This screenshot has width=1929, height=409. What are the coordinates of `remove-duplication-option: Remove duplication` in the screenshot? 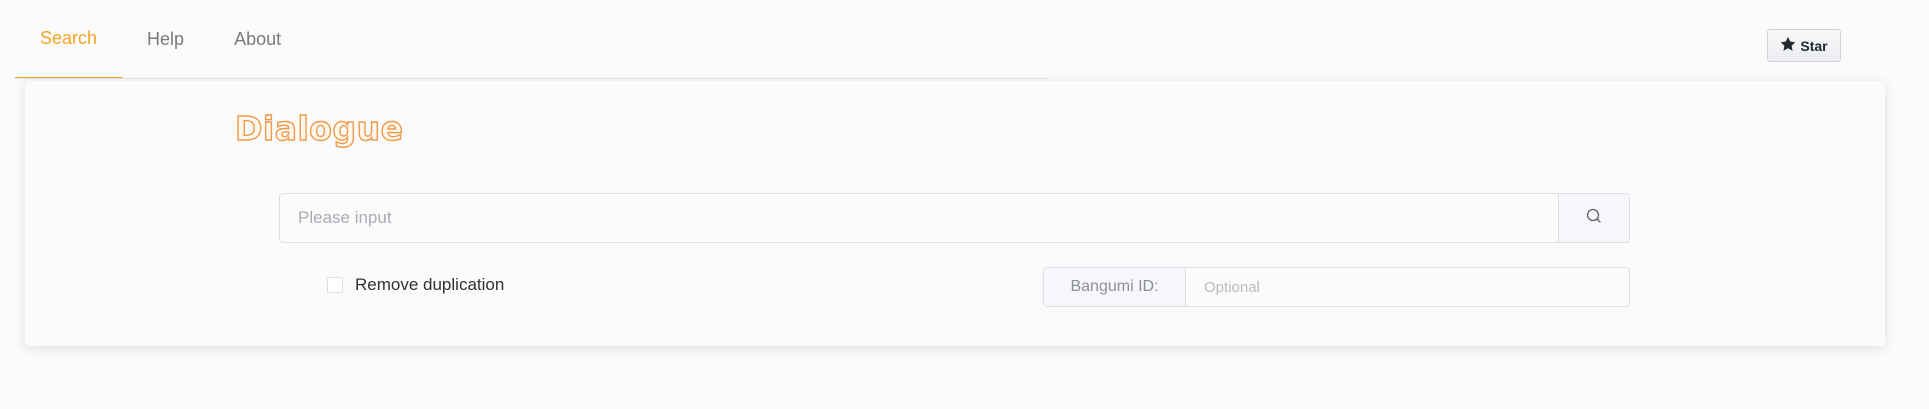 It's located at (415, 285).